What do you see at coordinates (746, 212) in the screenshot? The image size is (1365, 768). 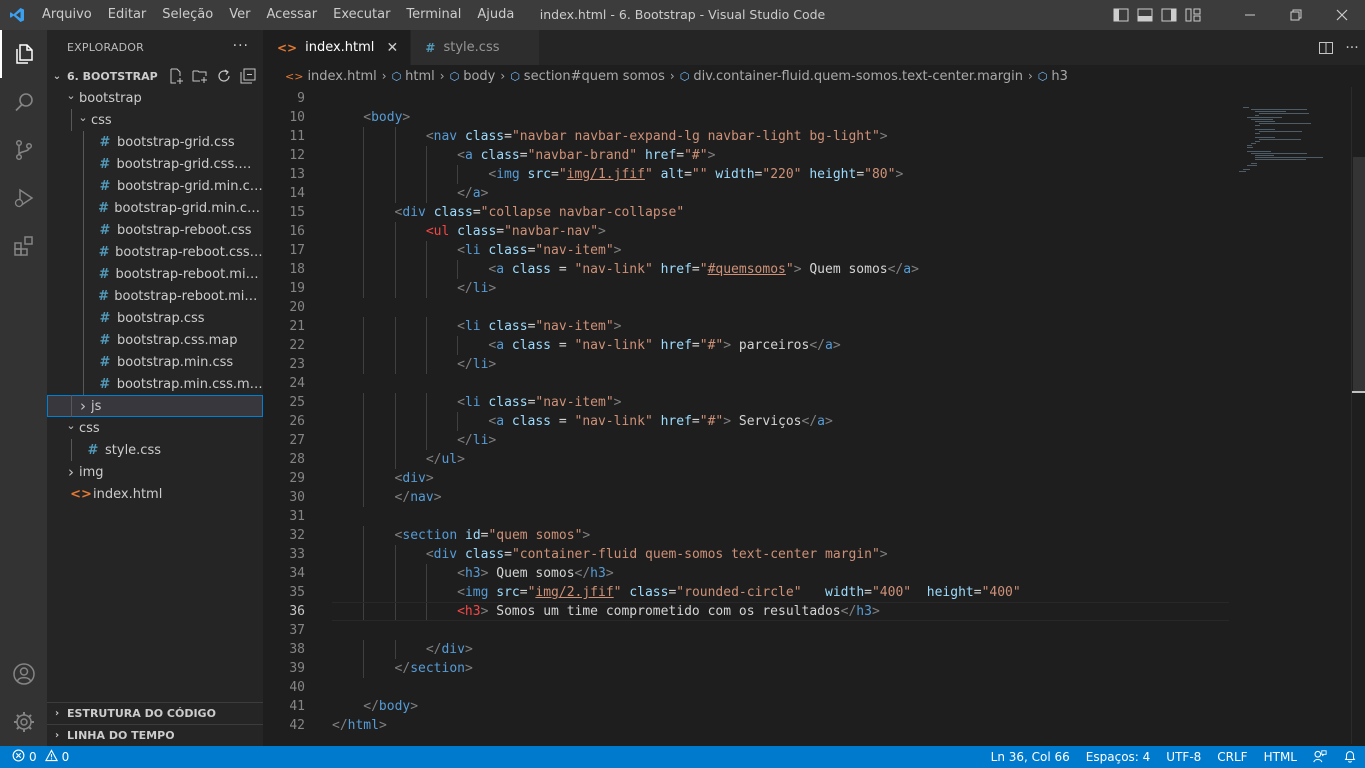 I see `code-line: 15 <div class="collapse navbar-collapse"` at bounding box center [746, 212].